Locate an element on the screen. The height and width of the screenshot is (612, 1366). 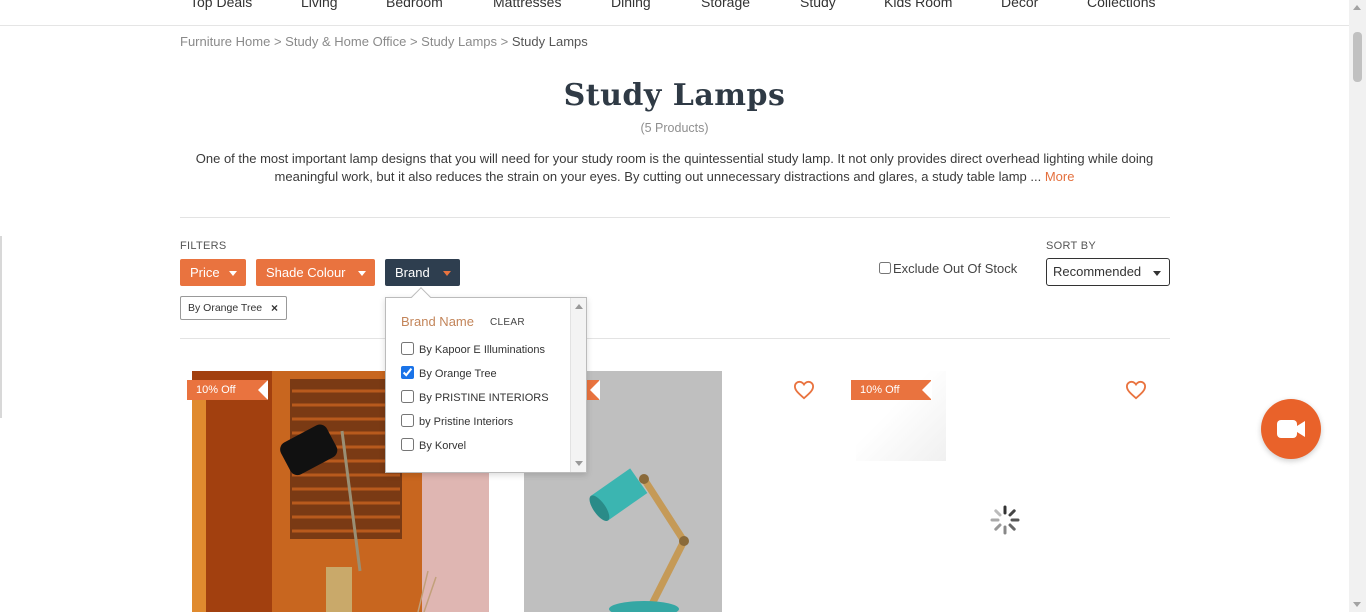
filter-shade-colour-label: Shade Colour is located at coordinates (306, 272).